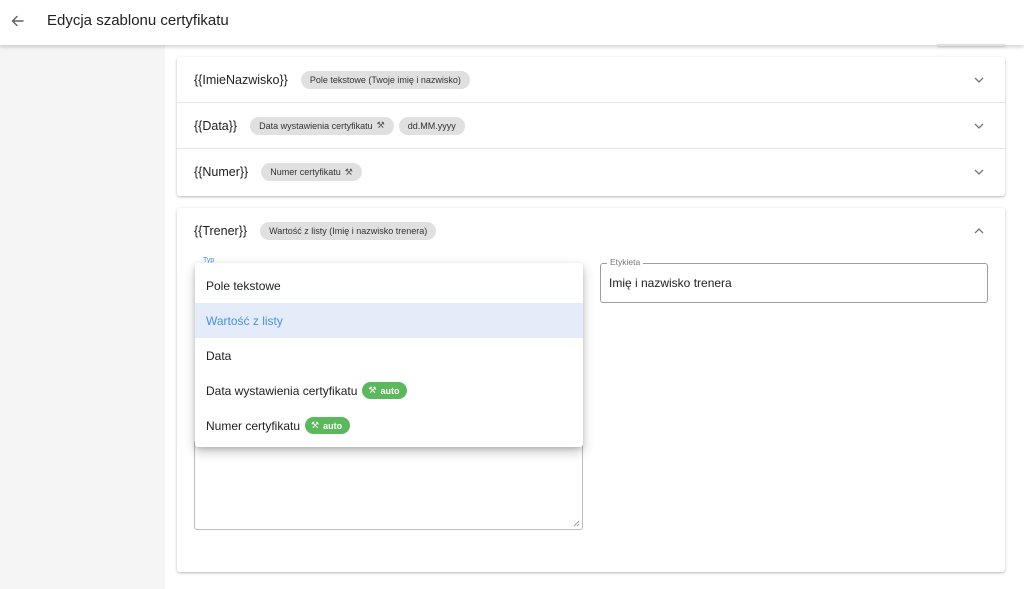  Describe the element at coordinates (389, 425) in the screenshot. I see `option-numer-certyfikatu: Numer certyfikatu ⚒ auto` at that location.